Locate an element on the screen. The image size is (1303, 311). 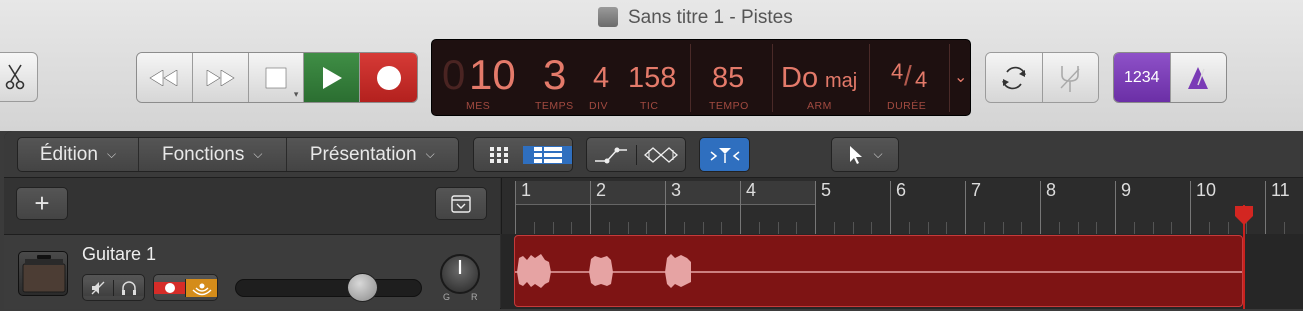
pan-left-label: G is located at coordinates (447, 297).